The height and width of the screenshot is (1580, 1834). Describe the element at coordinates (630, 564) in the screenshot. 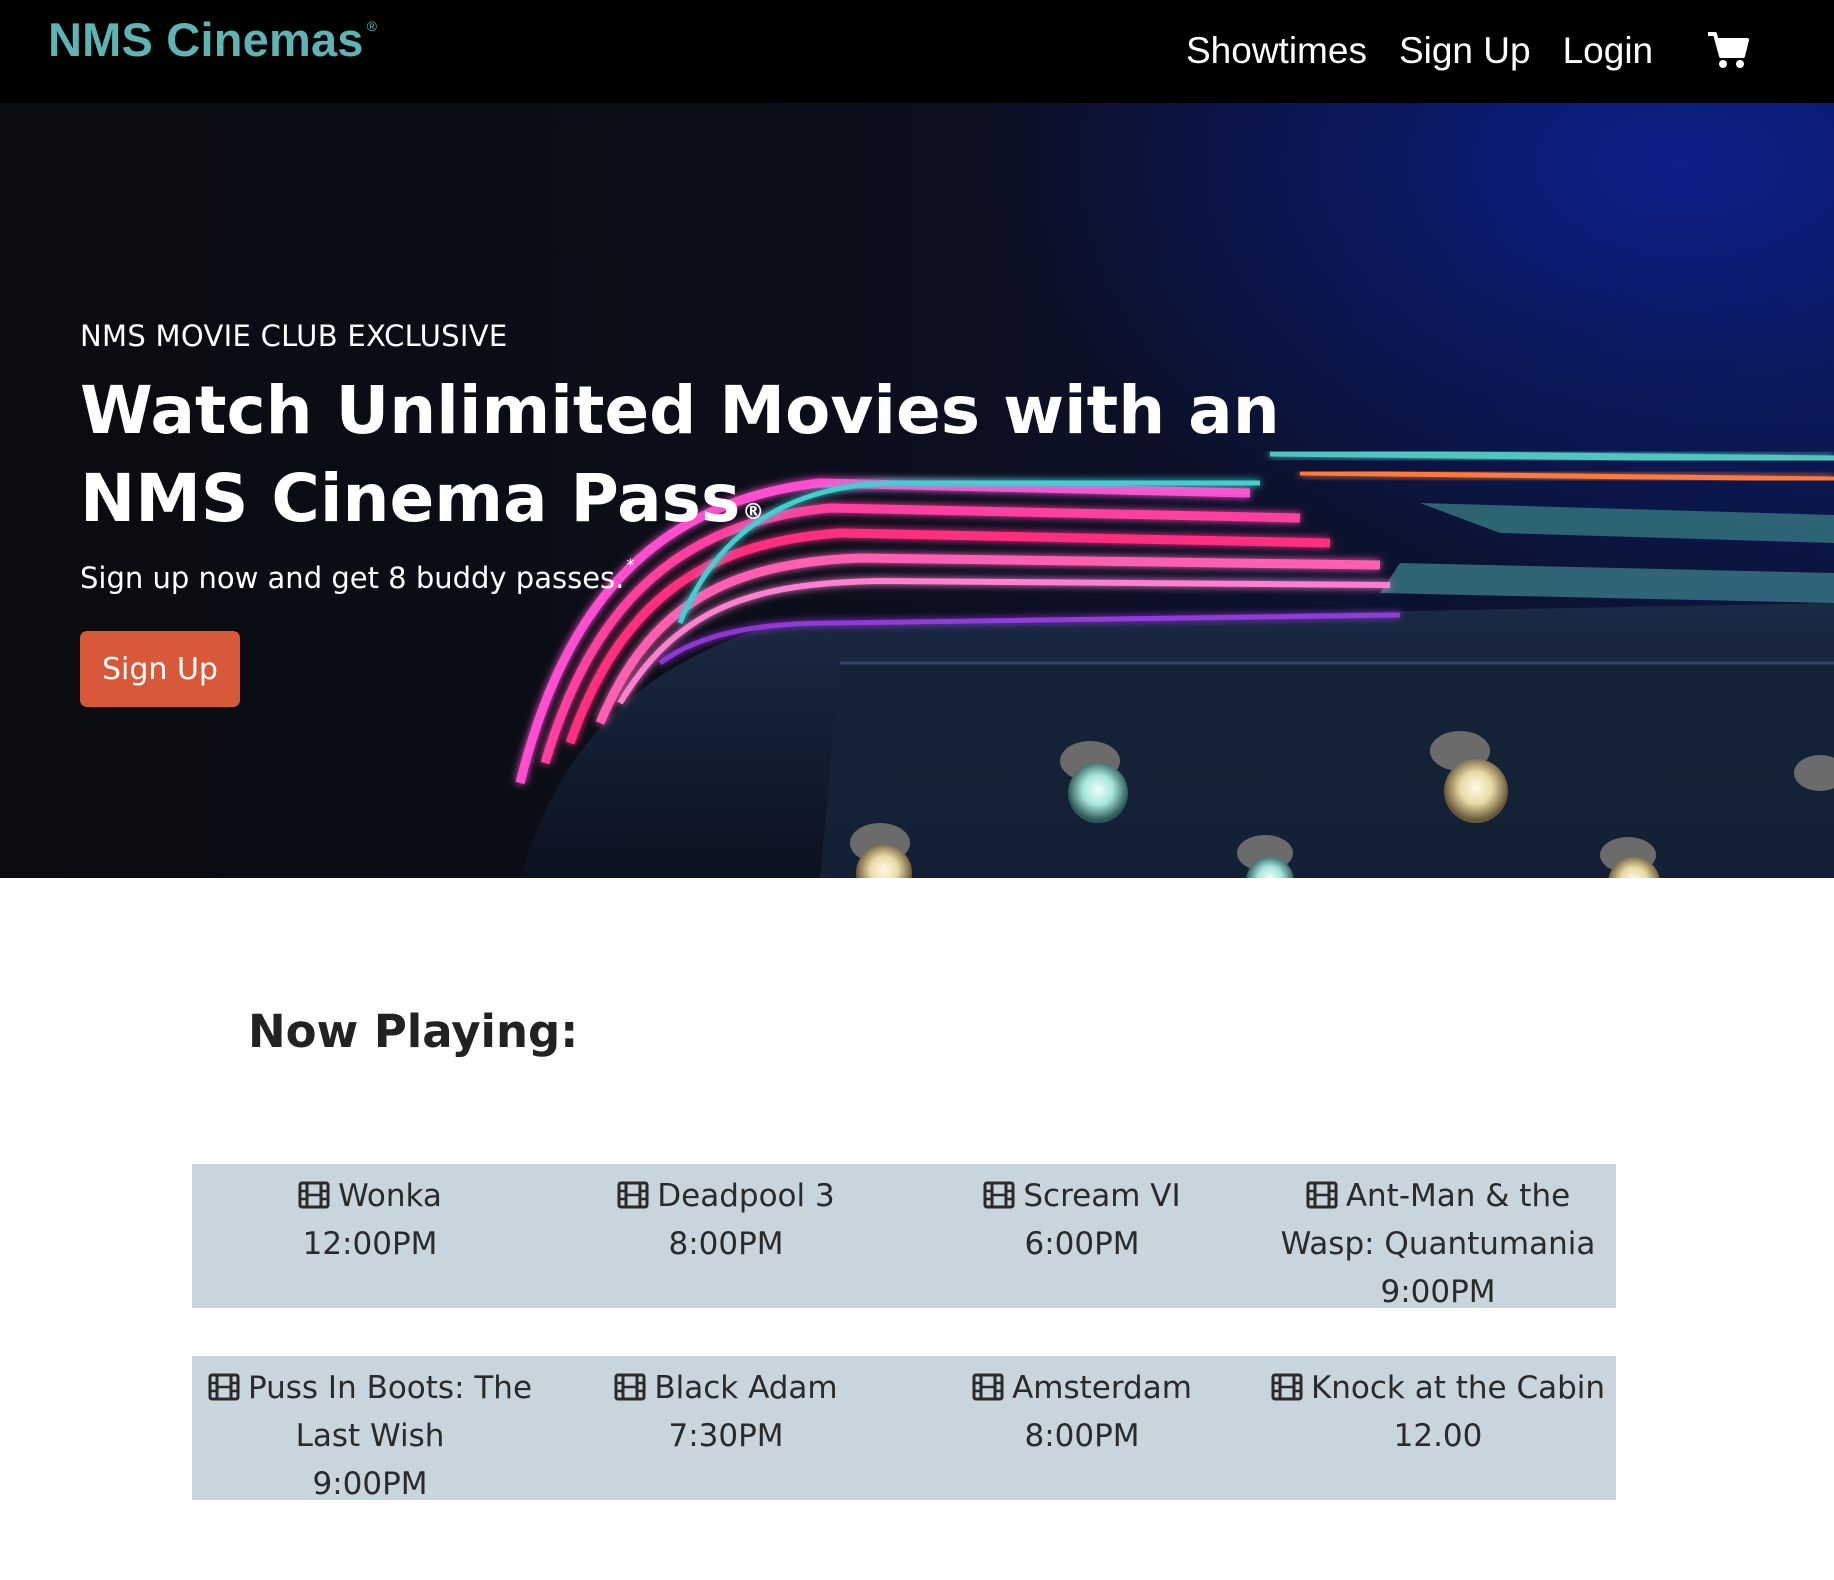

I see `hero-footnote-mark: *` at that location.